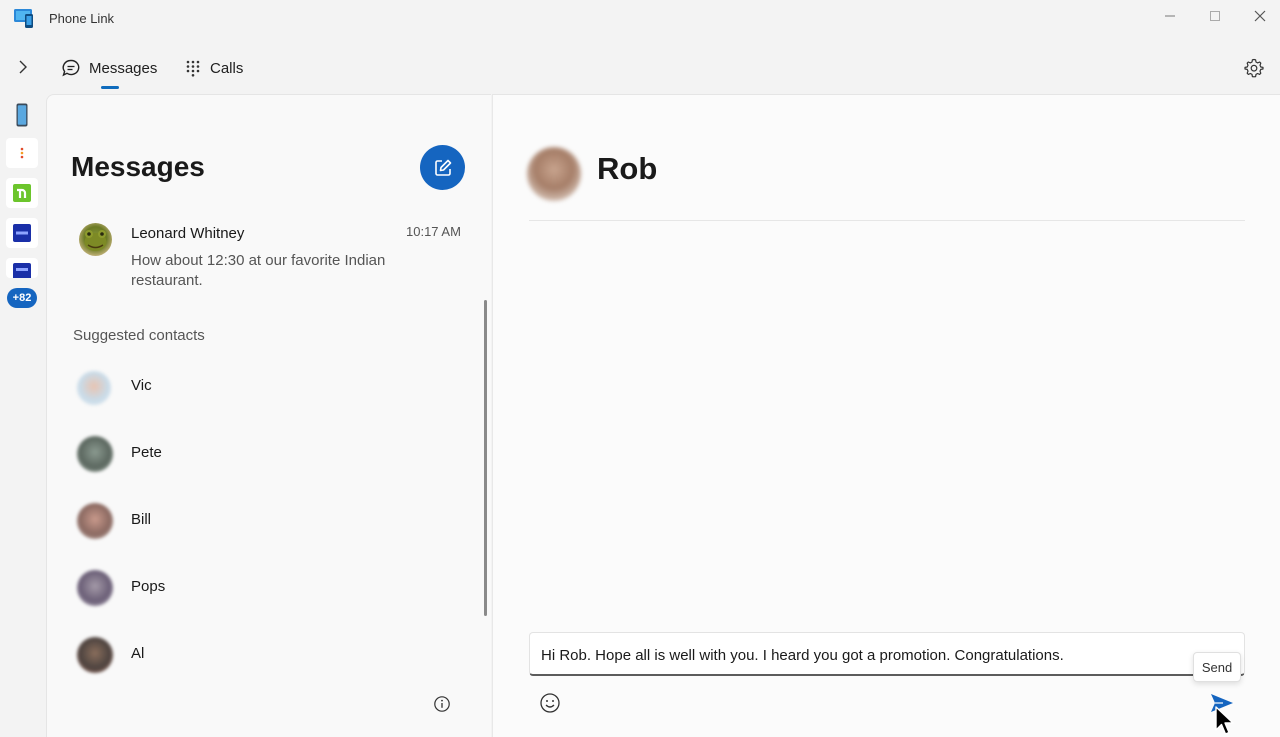 Image resolution: width=1280 pixels, height=737 pixels. I want to click on emoji-button, so click(550, 703).